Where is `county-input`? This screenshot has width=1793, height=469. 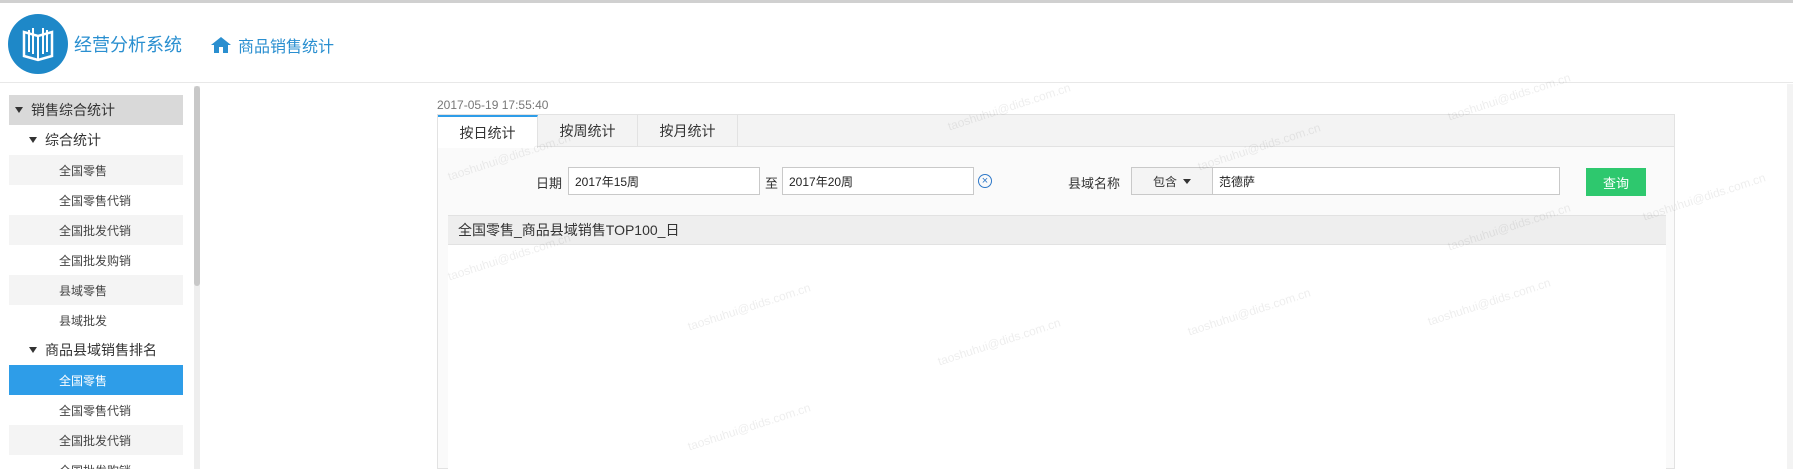
county-input is located at coordinates (1386, 181).